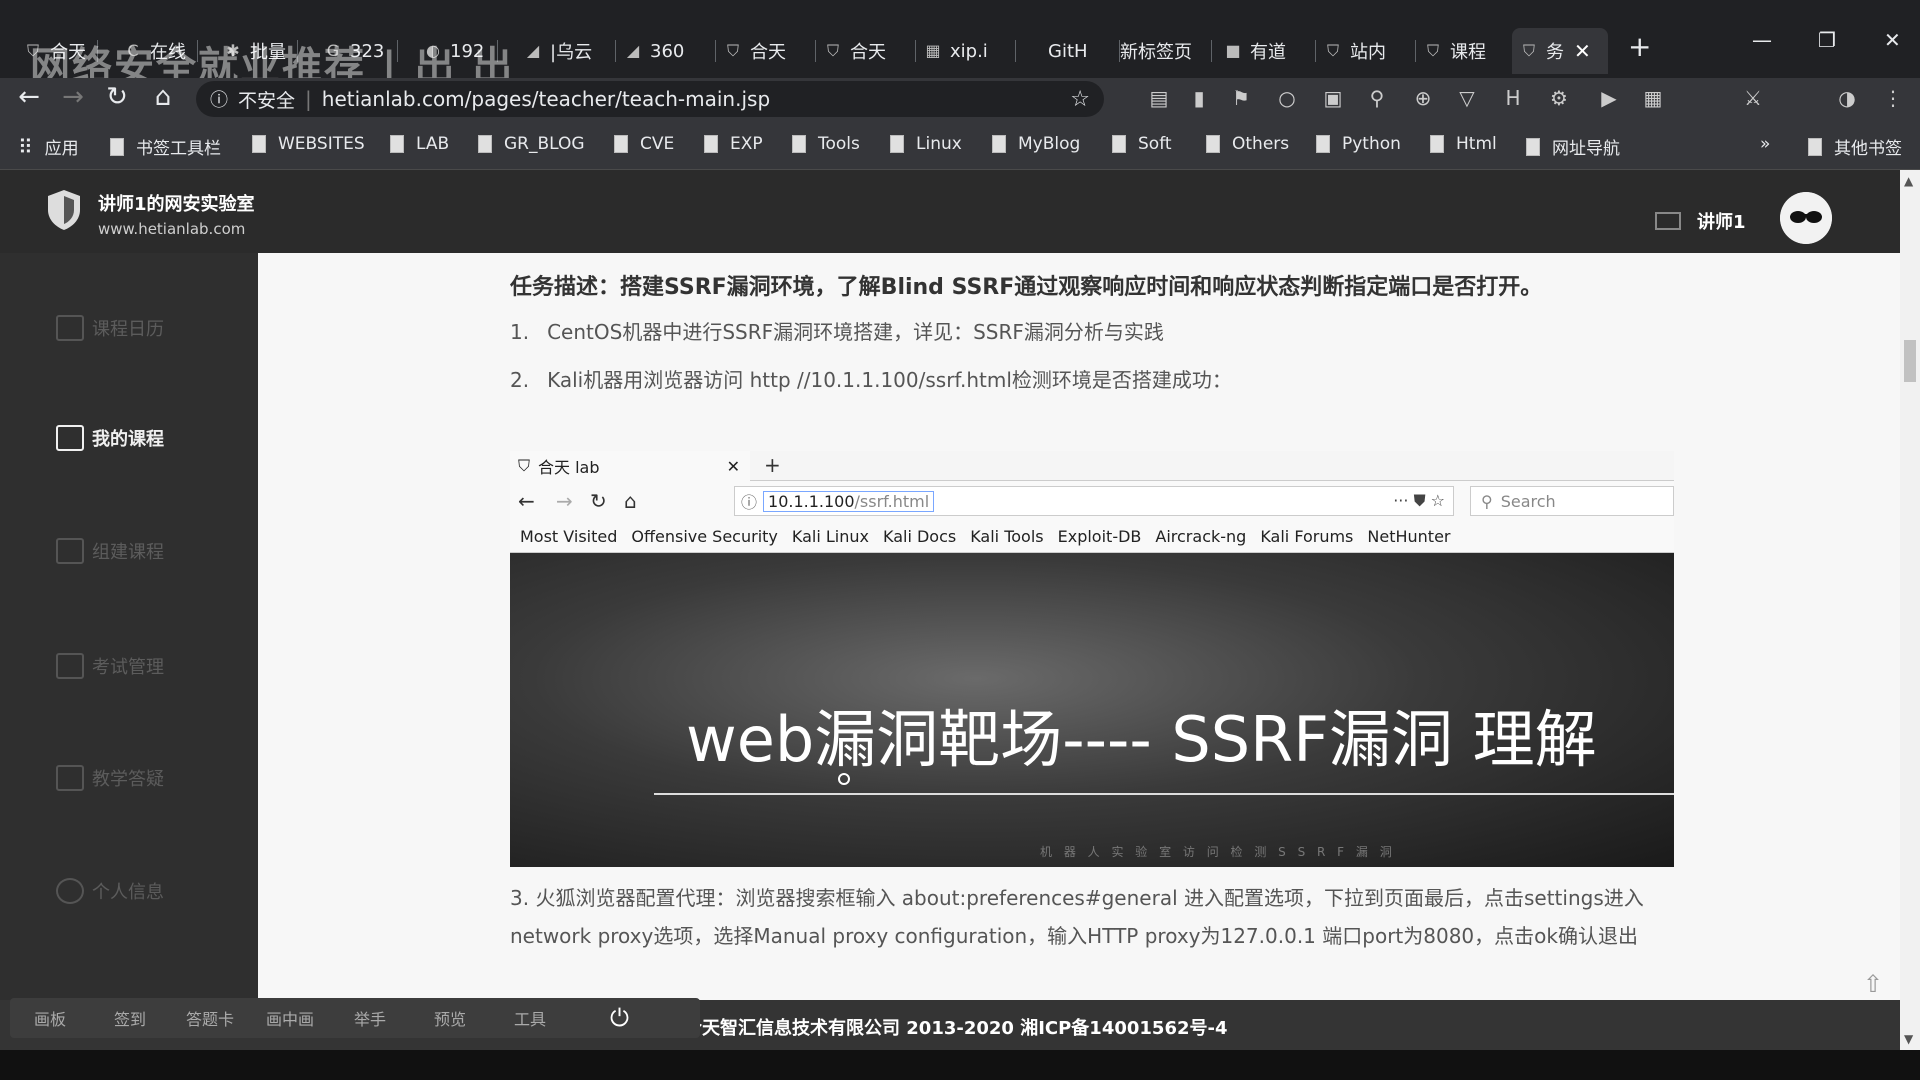 The image size is (1920, 1080). What do you see at coordinates (110, 778) in the screenshot?
I see `sidebar-item-qa: 教学答疑` at bounding box center [110, 778].